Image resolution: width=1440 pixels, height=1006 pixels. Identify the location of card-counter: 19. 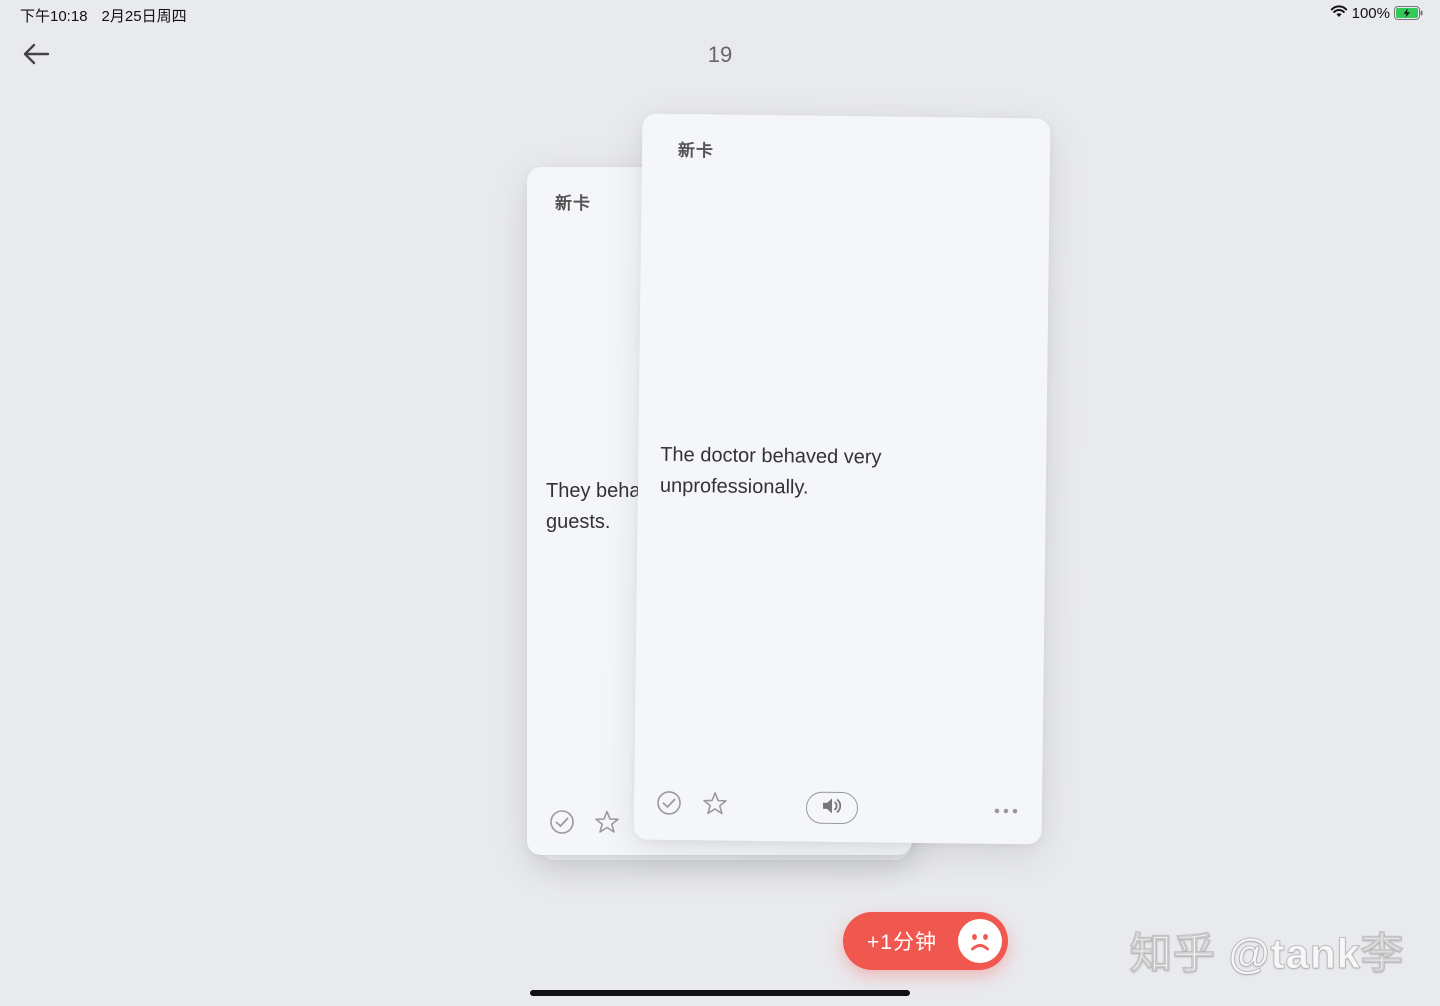
(720, 54).